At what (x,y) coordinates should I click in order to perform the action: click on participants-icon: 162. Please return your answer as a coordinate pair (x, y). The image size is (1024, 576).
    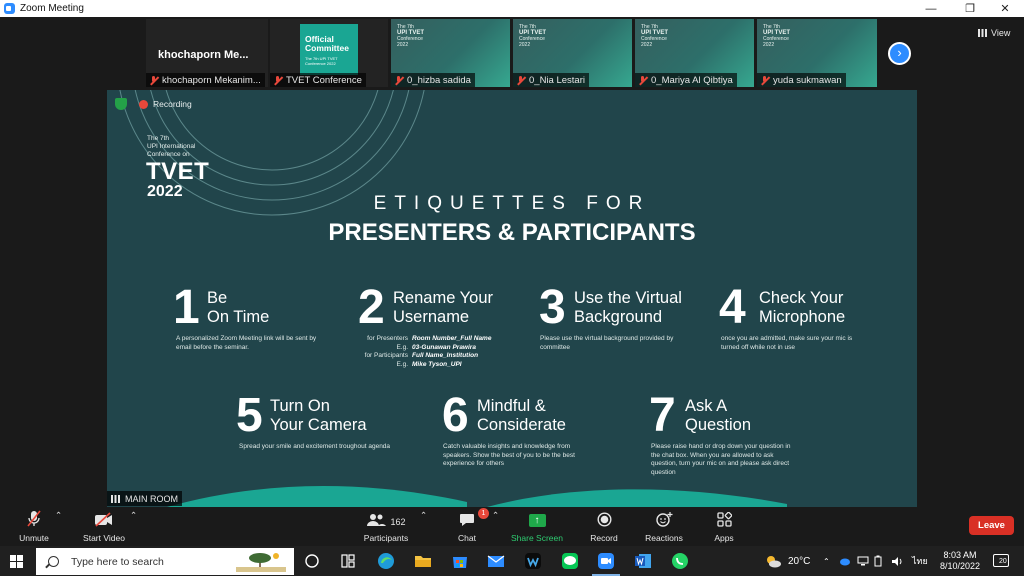
    Looking at the image, I should click on (386, 518).